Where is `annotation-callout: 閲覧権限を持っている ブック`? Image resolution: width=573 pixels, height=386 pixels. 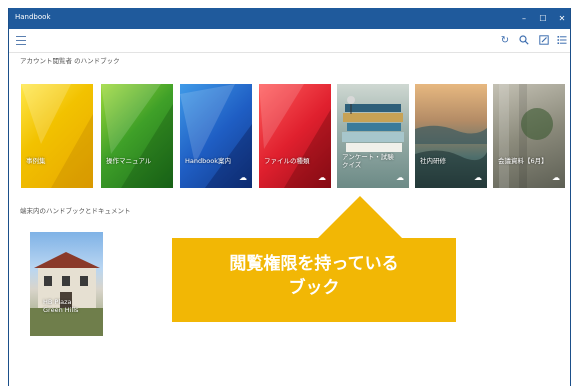
annotation-callout: 閲覧権限を持っている ブック is located at coordinates (314, 280).